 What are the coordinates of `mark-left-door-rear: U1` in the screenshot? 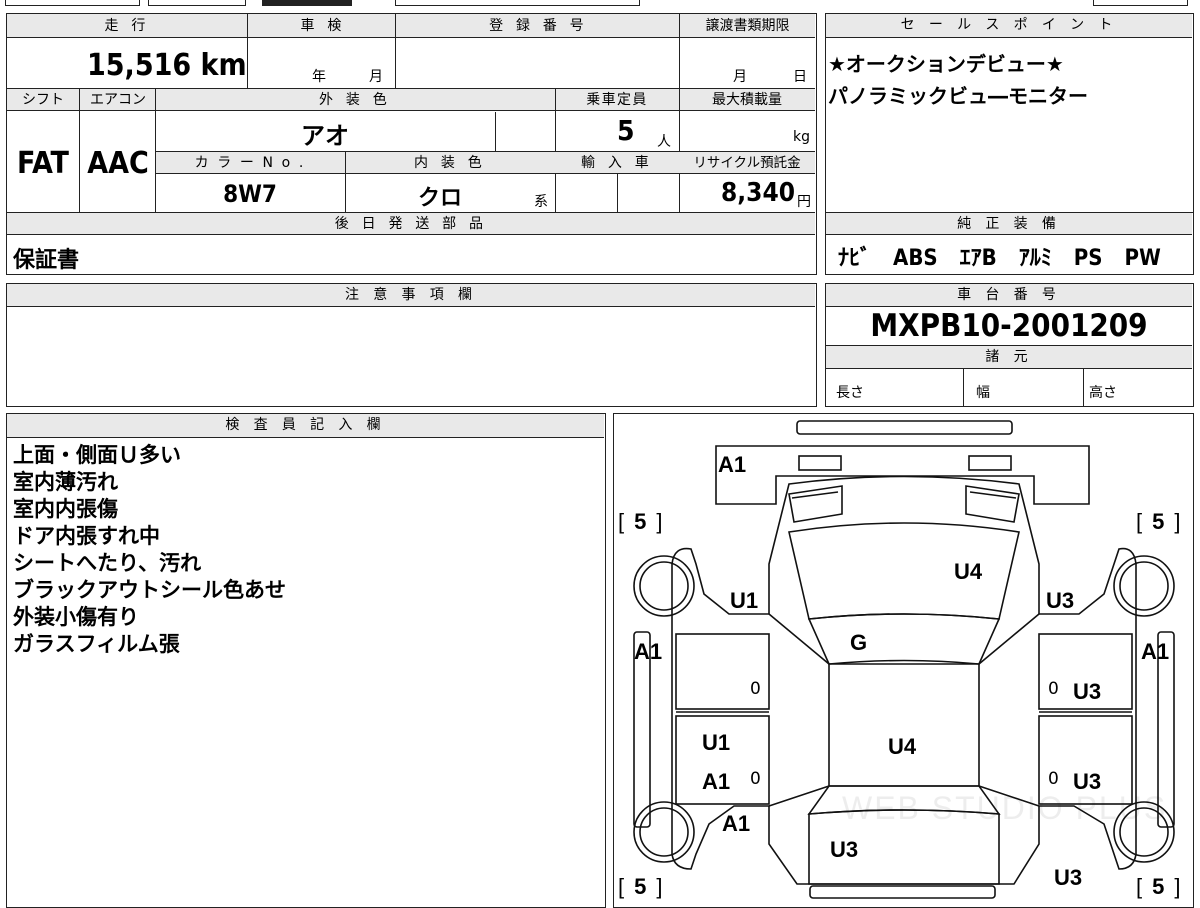 It's located at (716, 742).